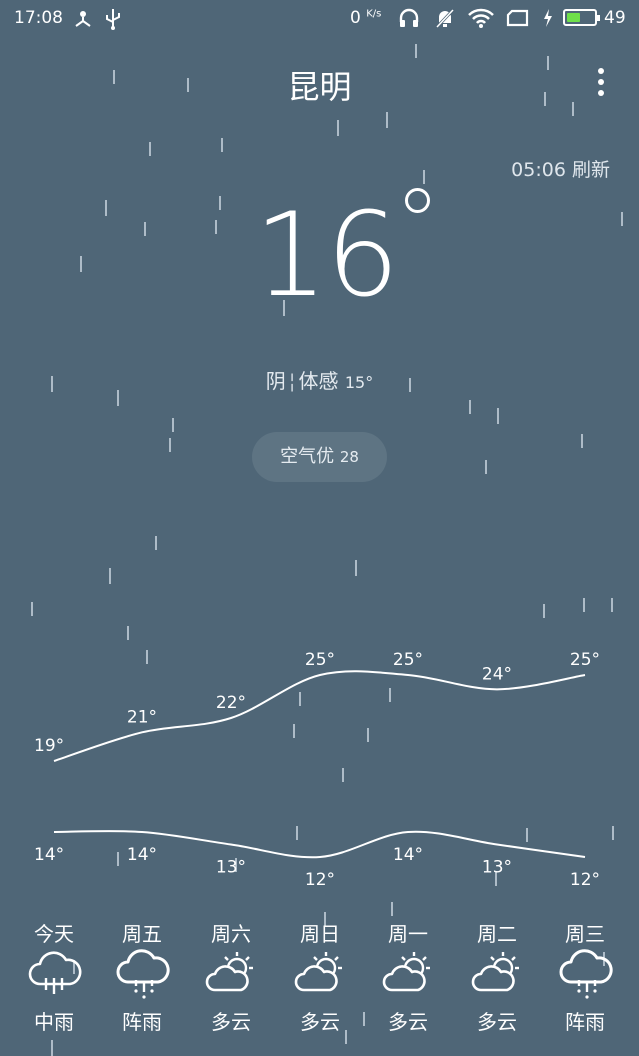 The width and height of the screenshot is (639, 1056). I want to click on forecast-day: 周六 多云, so click(231, 976).